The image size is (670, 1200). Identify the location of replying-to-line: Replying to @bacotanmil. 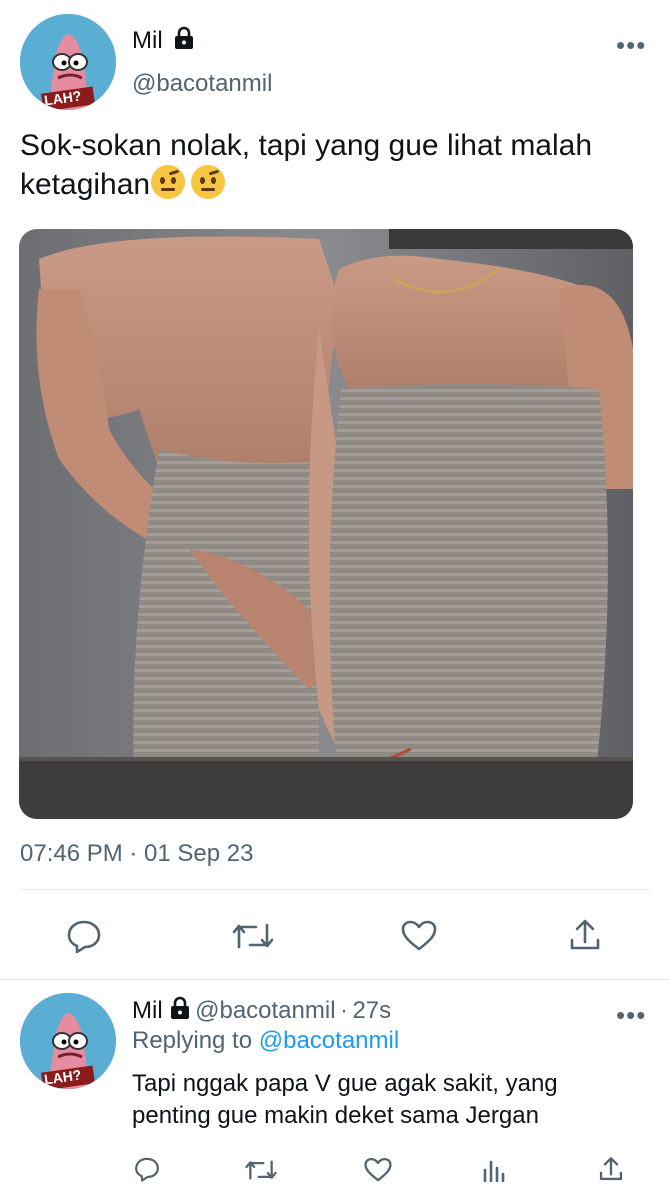
(265, 1041).